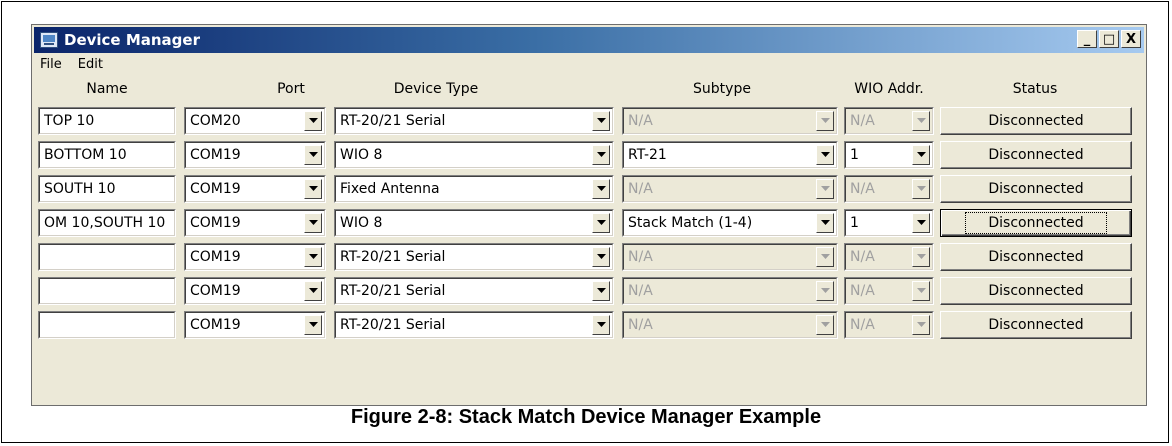  I want to click on device-row: BOTTOM 10 COM19 WIO 8 RT-21 1 Disconnected, so click(589, 155).